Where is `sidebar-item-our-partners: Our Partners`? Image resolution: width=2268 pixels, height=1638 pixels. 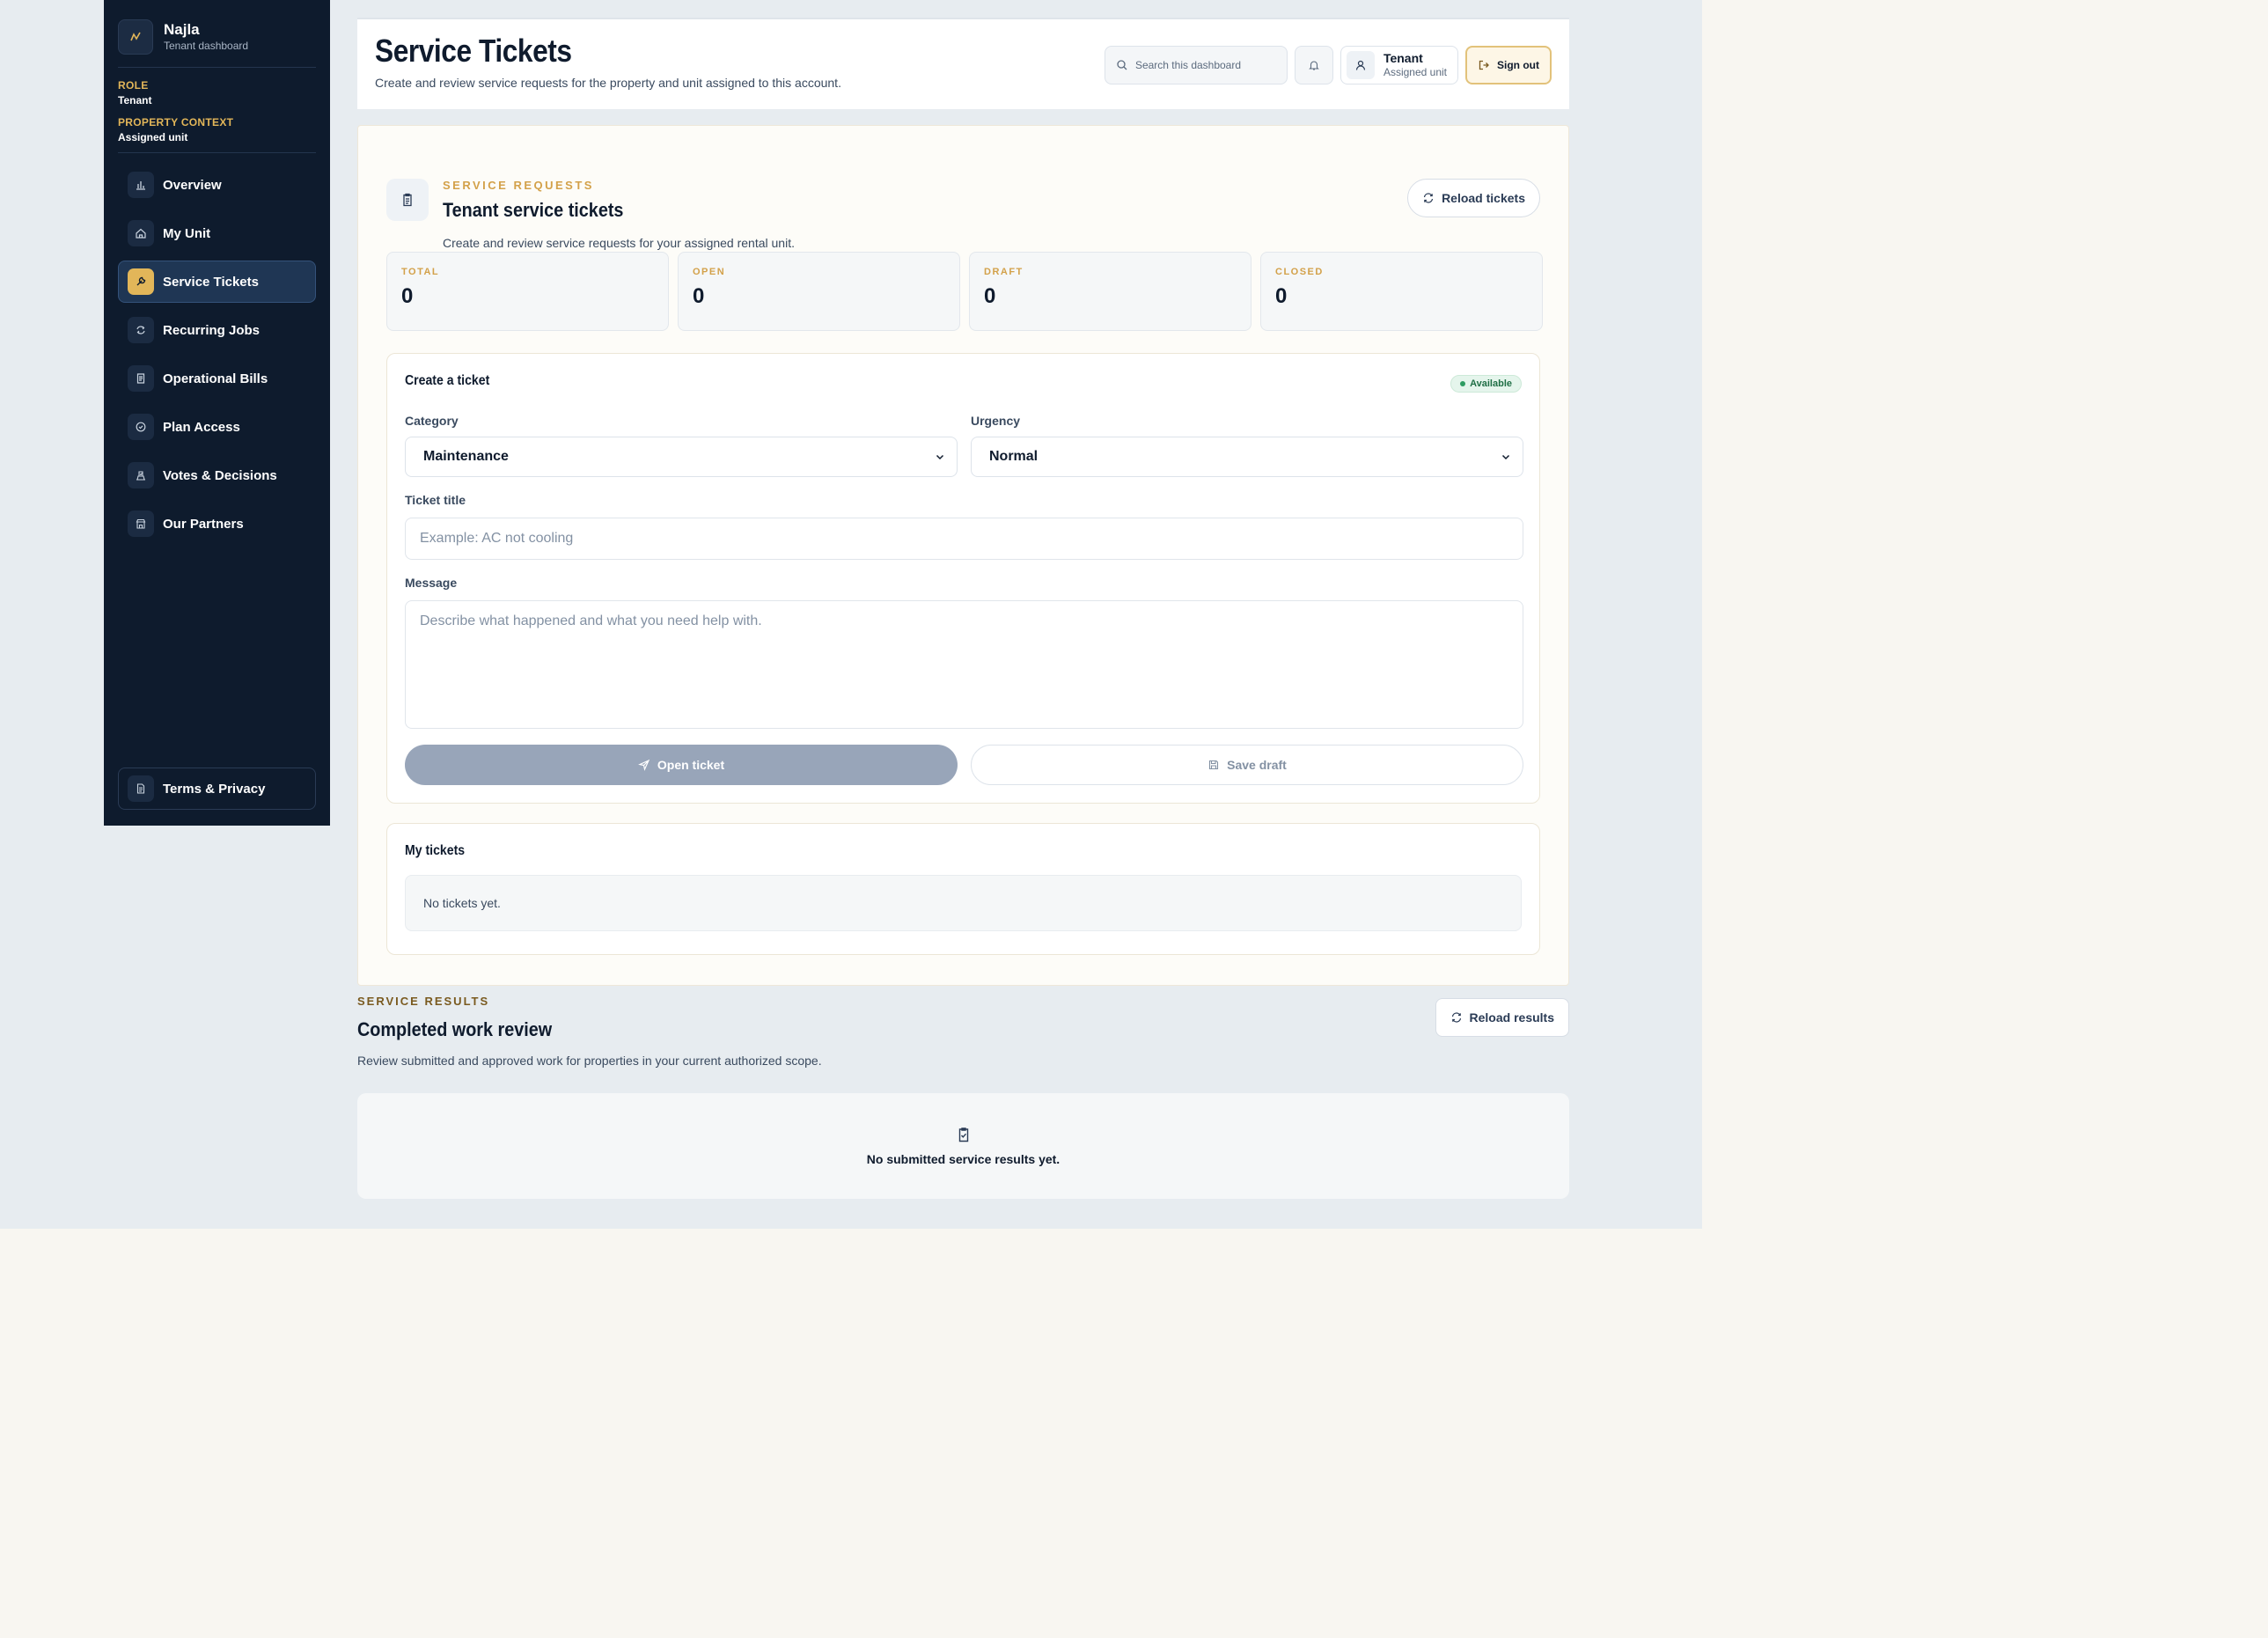
sidebar-item-our-partners: Our Partners is located at coordinates (217, 524).